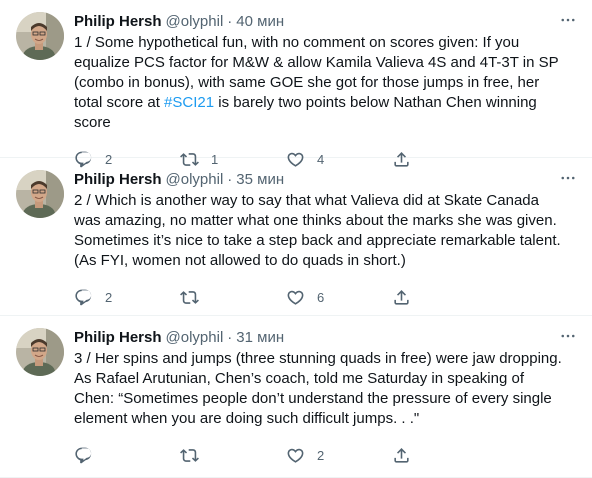 Image resolution: width=592 pixels, height=478 pixels. I want to click on tweet-header: Philip Hersh @olyphil · 40 мин, so click(325, 22).